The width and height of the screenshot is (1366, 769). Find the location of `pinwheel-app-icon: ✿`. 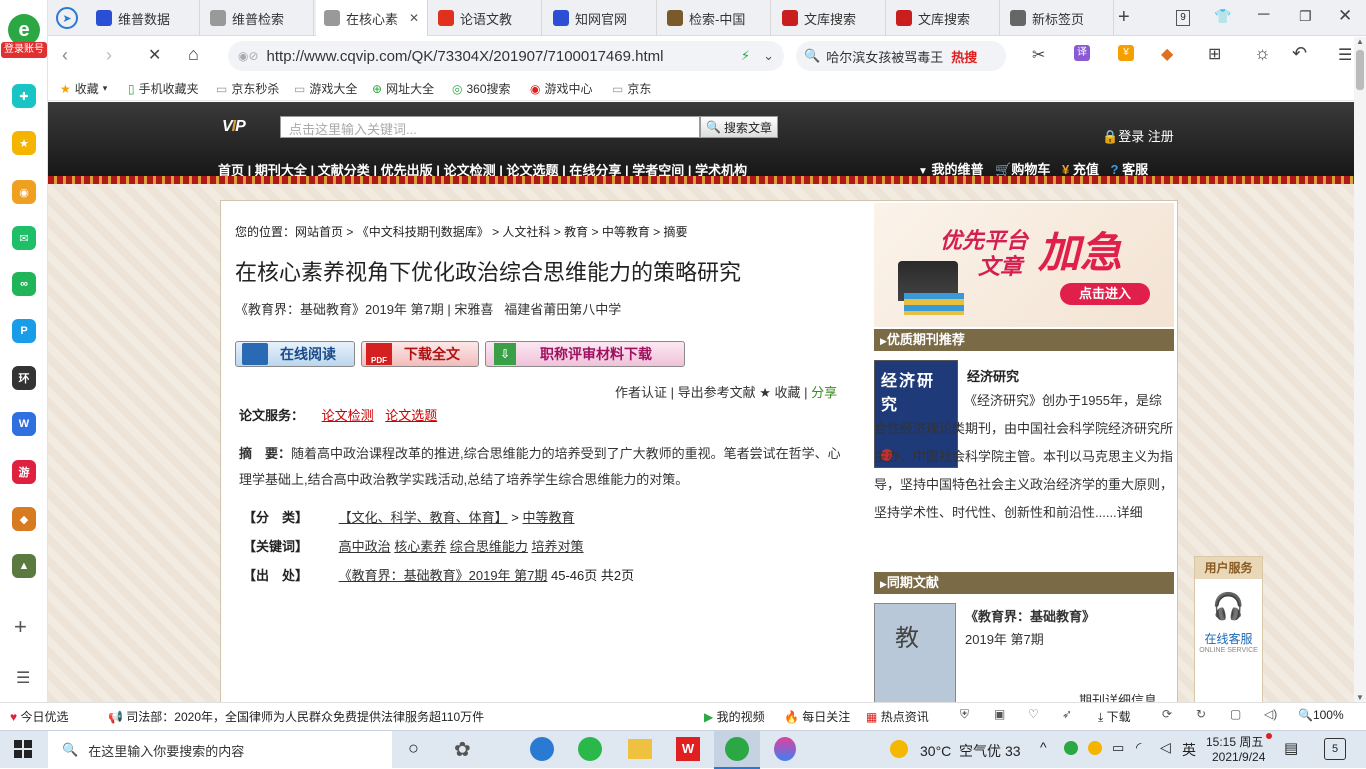

pinwheel-app-icon: ✿ is located at coordinates (462, 749).